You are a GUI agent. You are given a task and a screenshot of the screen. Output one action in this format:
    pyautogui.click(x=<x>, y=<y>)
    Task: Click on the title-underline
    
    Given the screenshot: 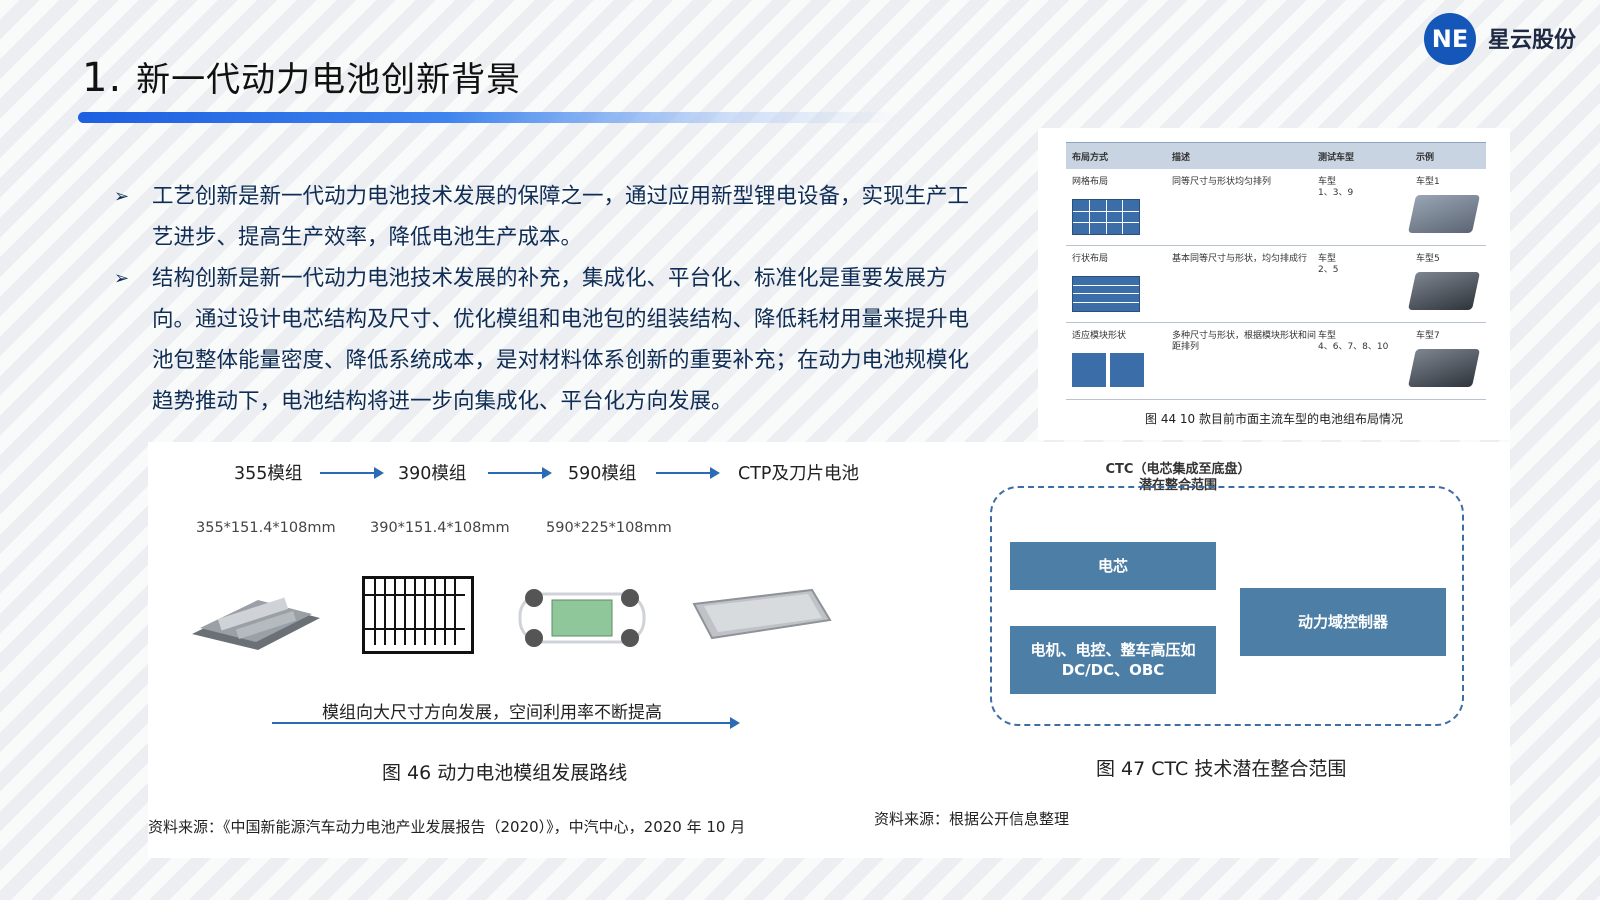 What is the action you would take?
    pyautogui.click(x=488, y=117)
    